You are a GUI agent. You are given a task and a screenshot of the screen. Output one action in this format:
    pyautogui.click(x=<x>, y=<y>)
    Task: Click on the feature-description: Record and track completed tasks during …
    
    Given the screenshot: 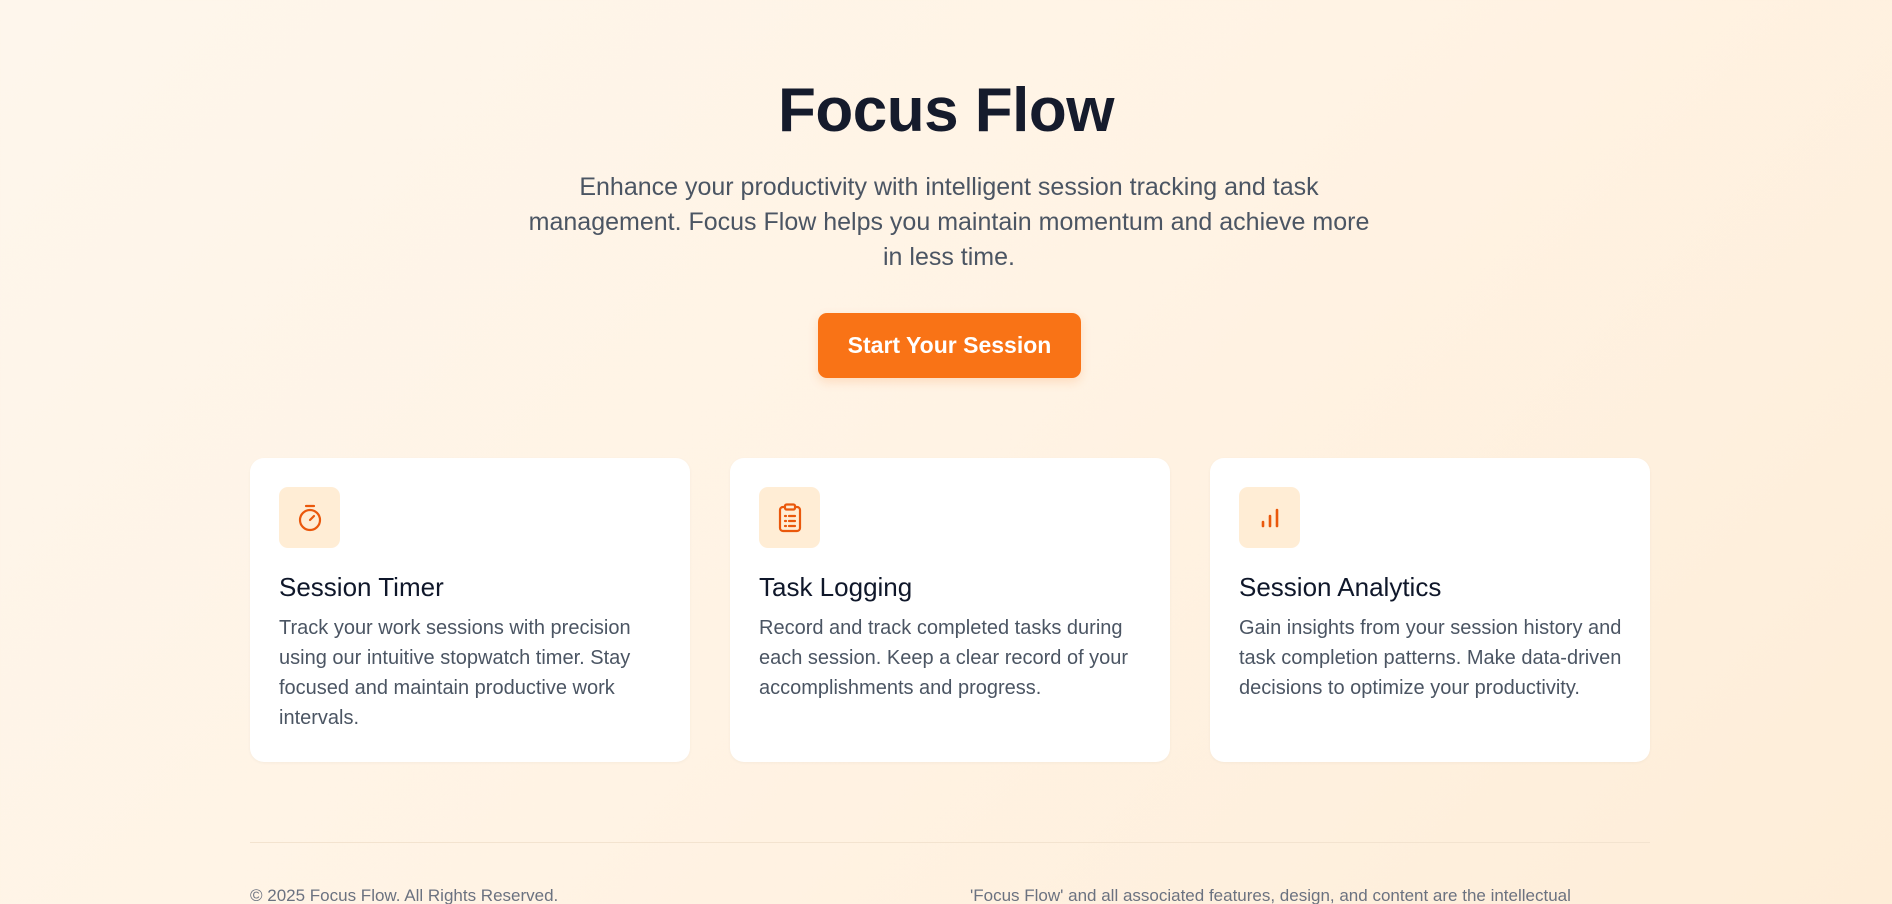 What is the action you would take?
    pyautogui.click(x=944, y=658)
    